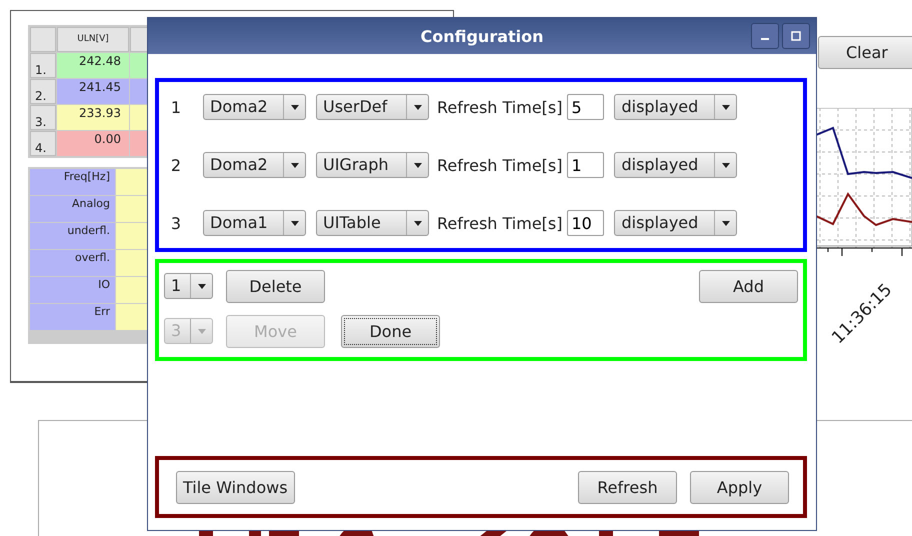 The height and width of the screenshot is (536, 912). I want to click on maximize-button, so click(796, 36).